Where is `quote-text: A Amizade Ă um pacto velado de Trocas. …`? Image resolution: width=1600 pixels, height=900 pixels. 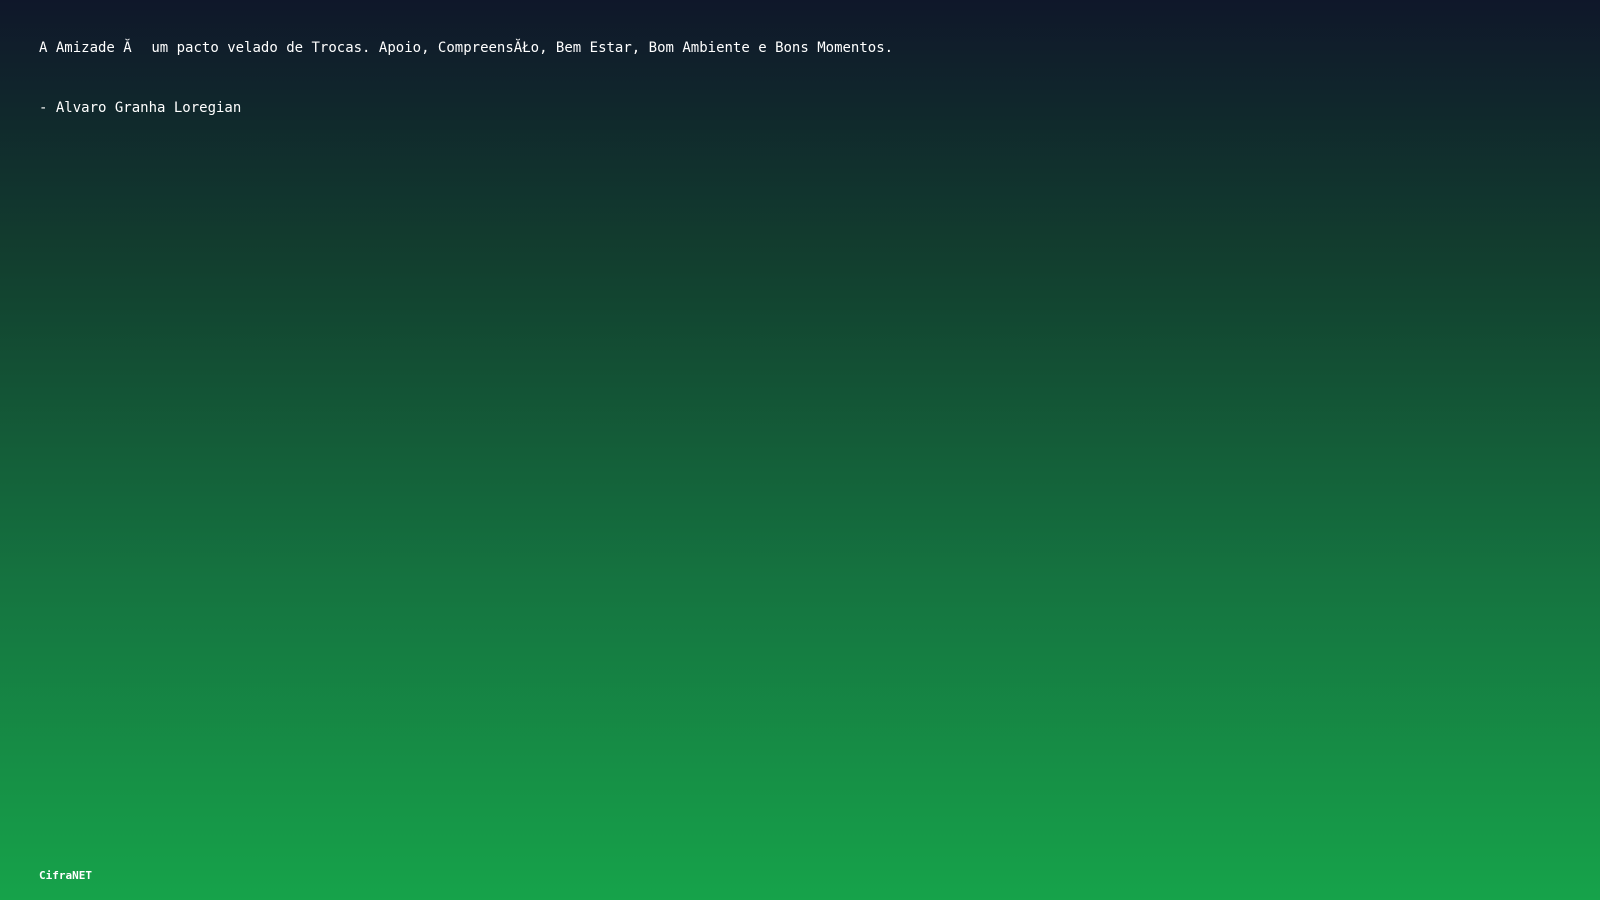 quote-text: A Amizade Ă um pacto velado de Trocas. … is located at coordinates (466, 48).